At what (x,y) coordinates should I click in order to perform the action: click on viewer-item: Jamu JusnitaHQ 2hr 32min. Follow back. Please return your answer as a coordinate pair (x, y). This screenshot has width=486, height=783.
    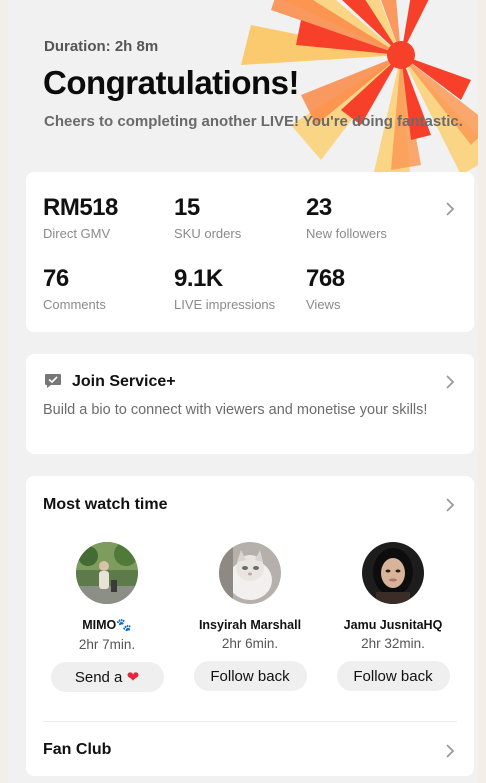
    Looking at the image, I should click on (393, 616).